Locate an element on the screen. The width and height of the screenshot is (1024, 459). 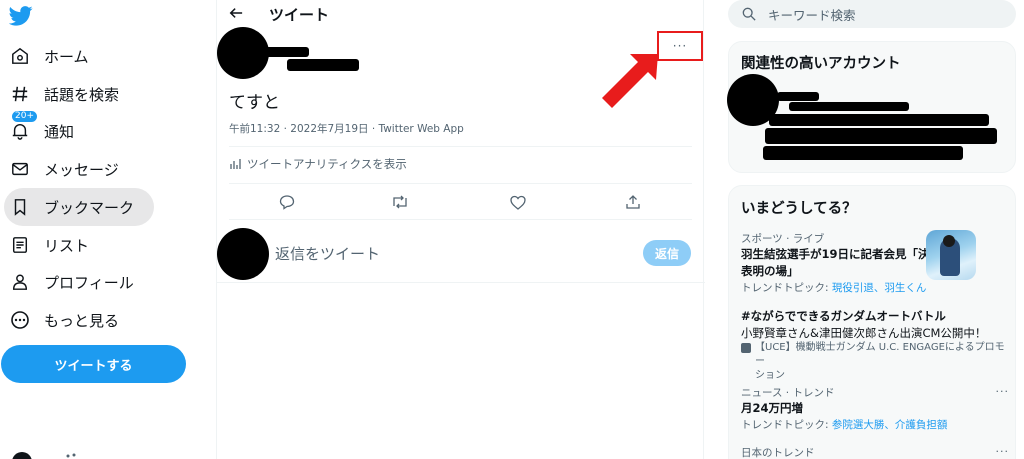
trend-meta: 日本のトレンド is located at coordinates (778, 453).